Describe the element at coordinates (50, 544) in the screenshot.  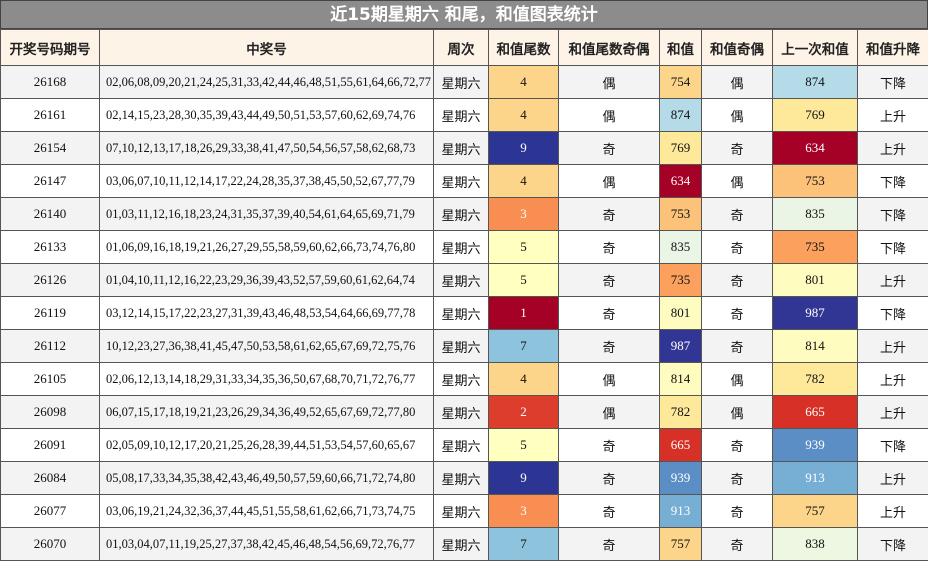
I see `period-cell: 26070` at that location.